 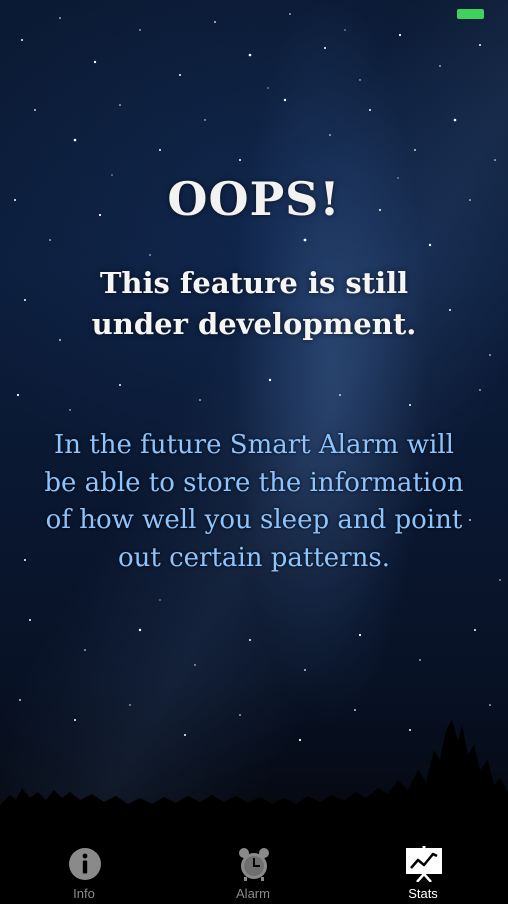 I want to click on alarm-clock-icon, so click(x=254, y=864).